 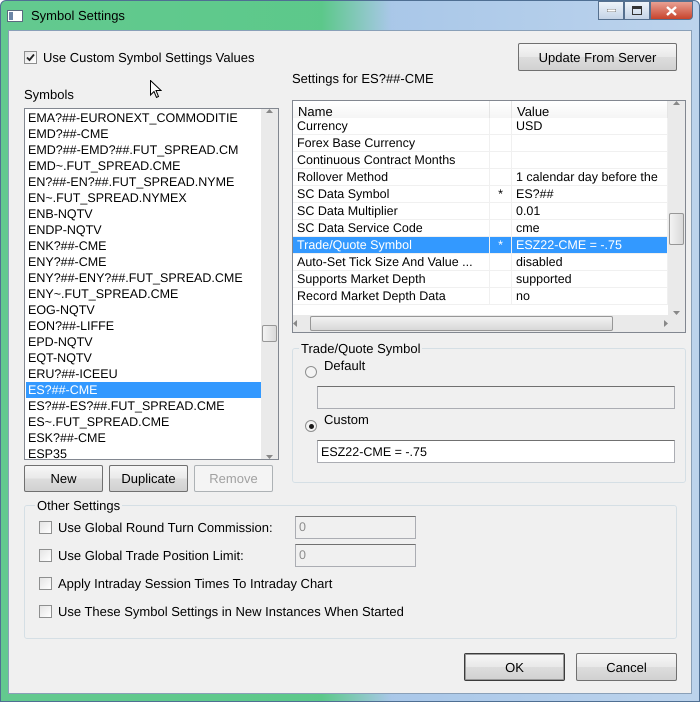 I want to click on symbol-list-item: ERU?##-ICEEU, so click(x=143, y=374).